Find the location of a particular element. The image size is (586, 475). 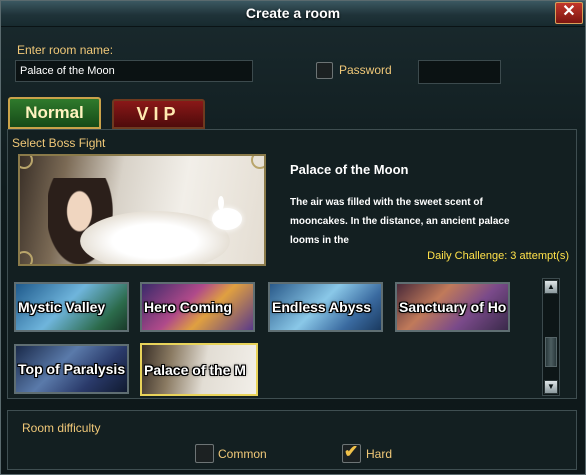

room-difficulty-label: Room difficulty is located at coordinates (61, 428).